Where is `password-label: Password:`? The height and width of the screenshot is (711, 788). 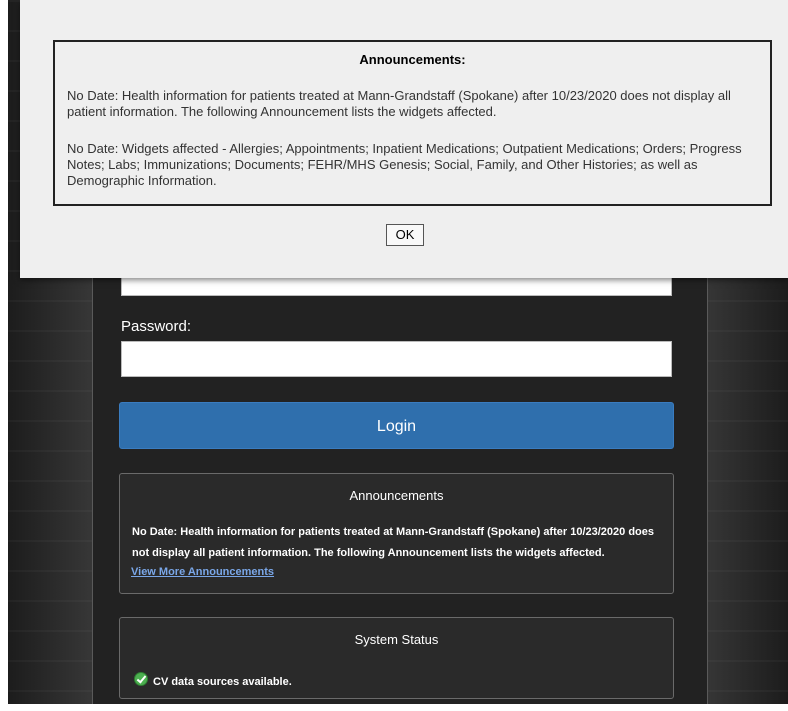
password-label: Password: is located at coordinates (156, 326).